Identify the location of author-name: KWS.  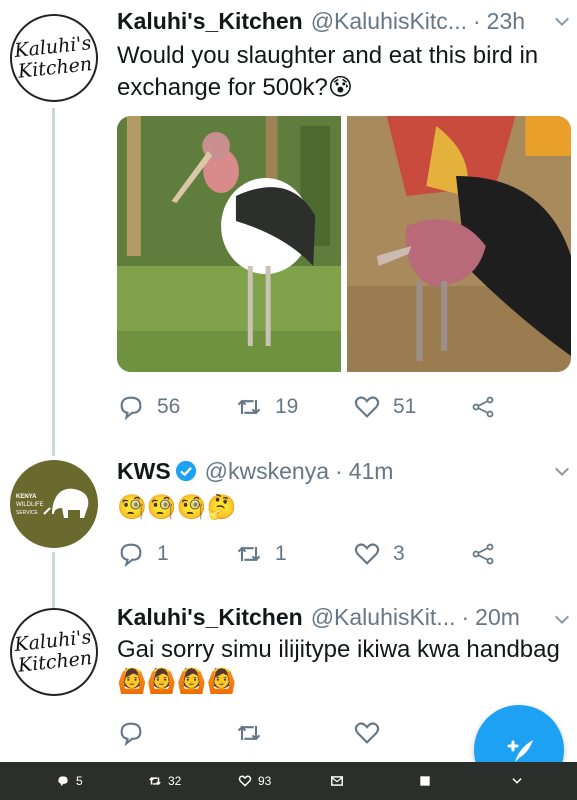
(144, 471).